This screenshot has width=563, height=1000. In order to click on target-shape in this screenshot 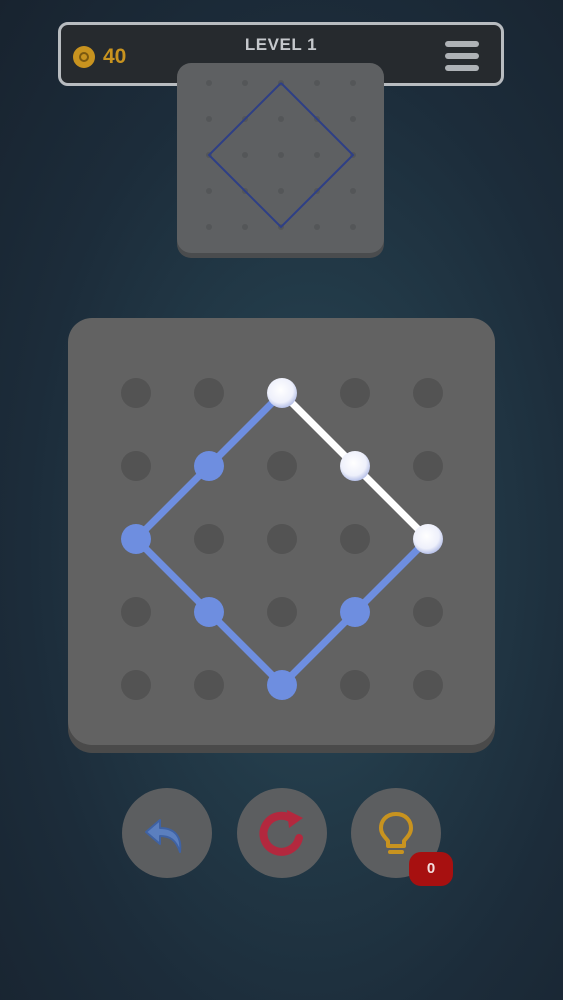, I will do `click(281, 155)`.